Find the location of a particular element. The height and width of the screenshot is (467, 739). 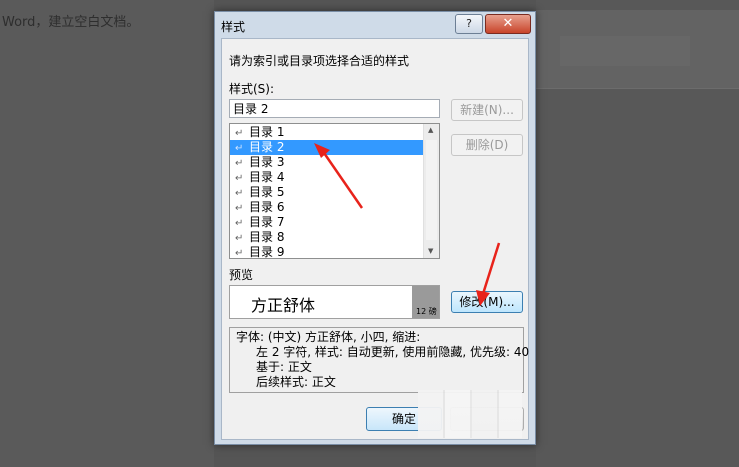

close-button: ✕ is located at coordinates (508, 24).